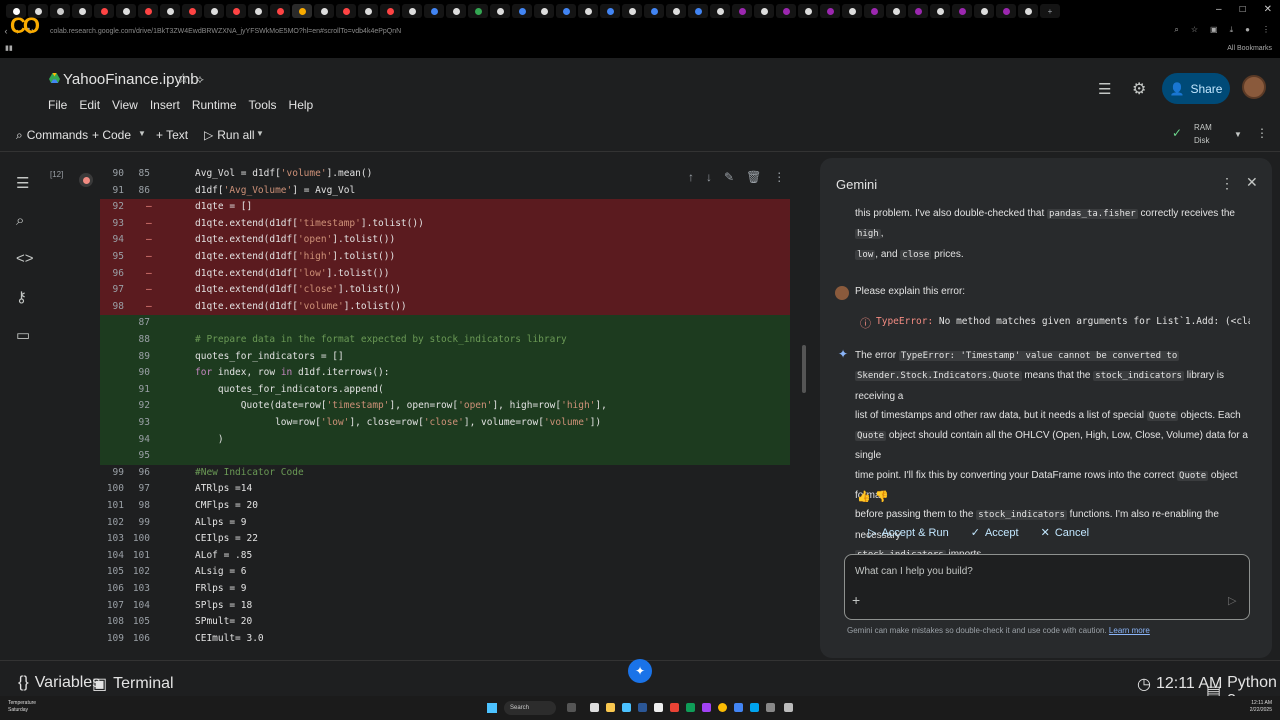 The width and height of the screenshot is (1280, 720). I want to click on code-line: 109 106 CEImult= 3.0, so click(445, 639).